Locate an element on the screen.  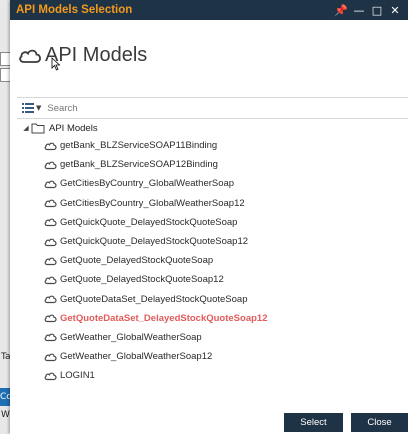
close-button: Close is located at coordinates (379, 422).